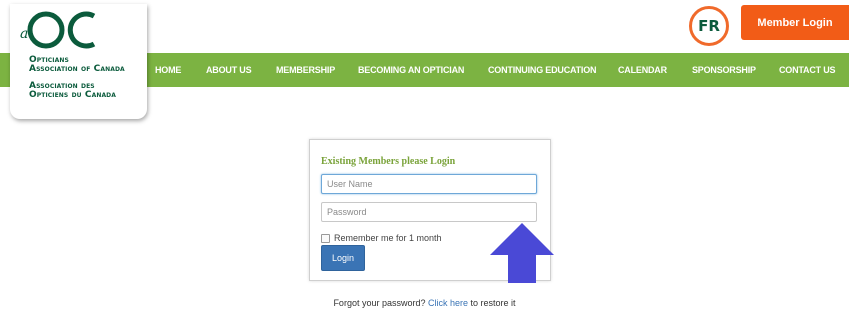  I want to click on remember-me-label: Remember me for 1 month, so click(388, 238).